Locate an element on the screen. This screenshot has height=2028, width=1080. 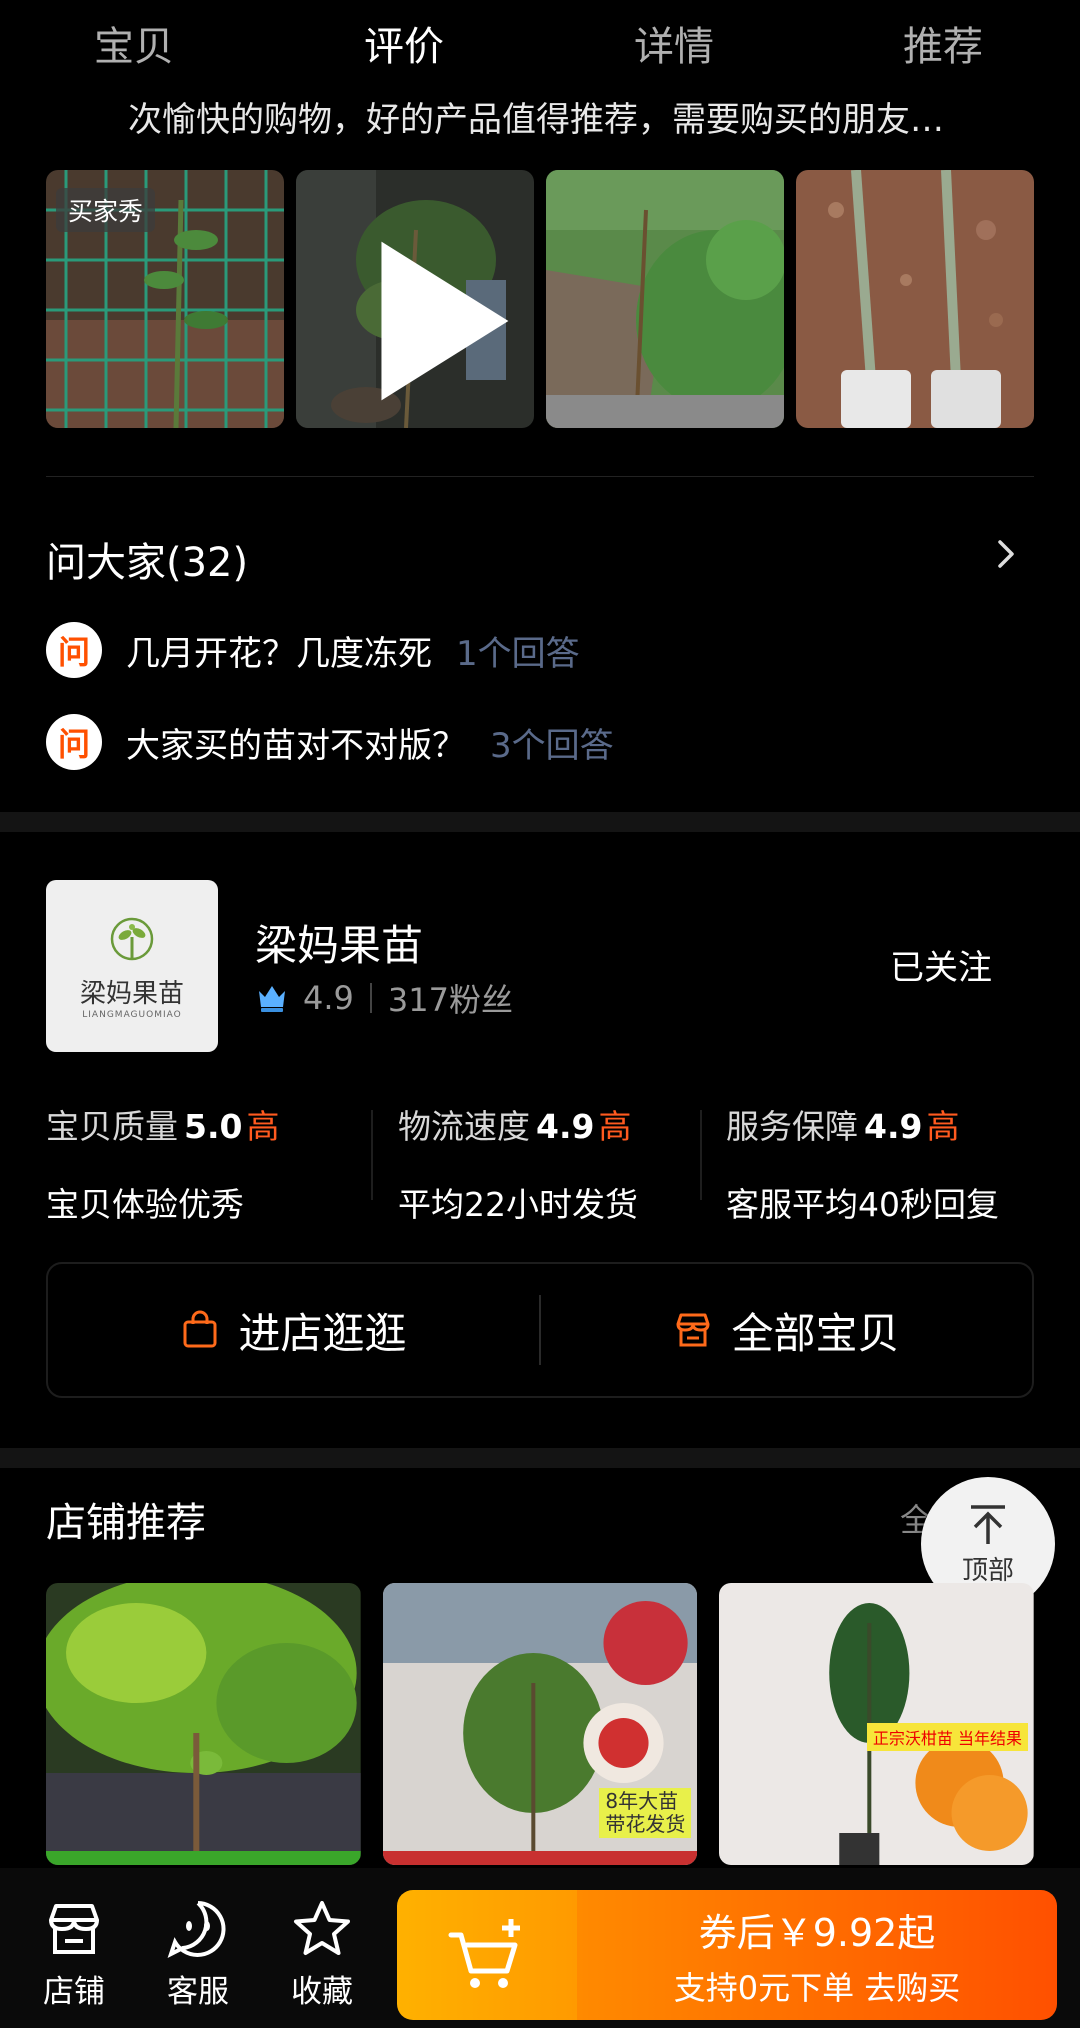
back-to-top-label: 顶部 is located at coordinates (987, 1570).